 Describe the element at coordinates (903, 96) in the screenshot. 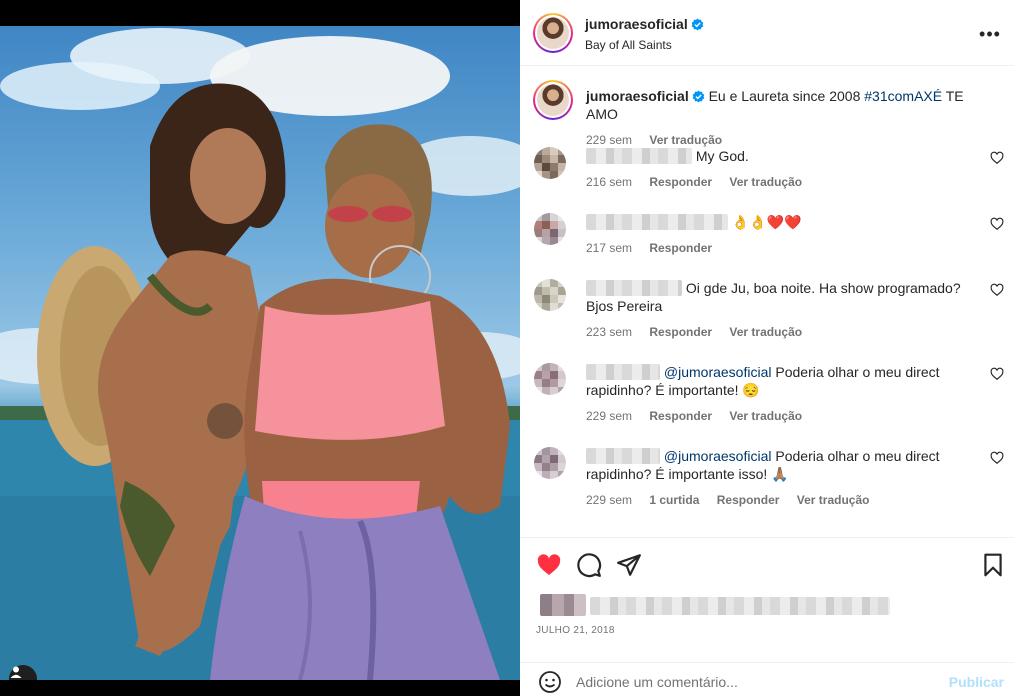

I see `caption-hashtag: #31comAXÉ` at that location.